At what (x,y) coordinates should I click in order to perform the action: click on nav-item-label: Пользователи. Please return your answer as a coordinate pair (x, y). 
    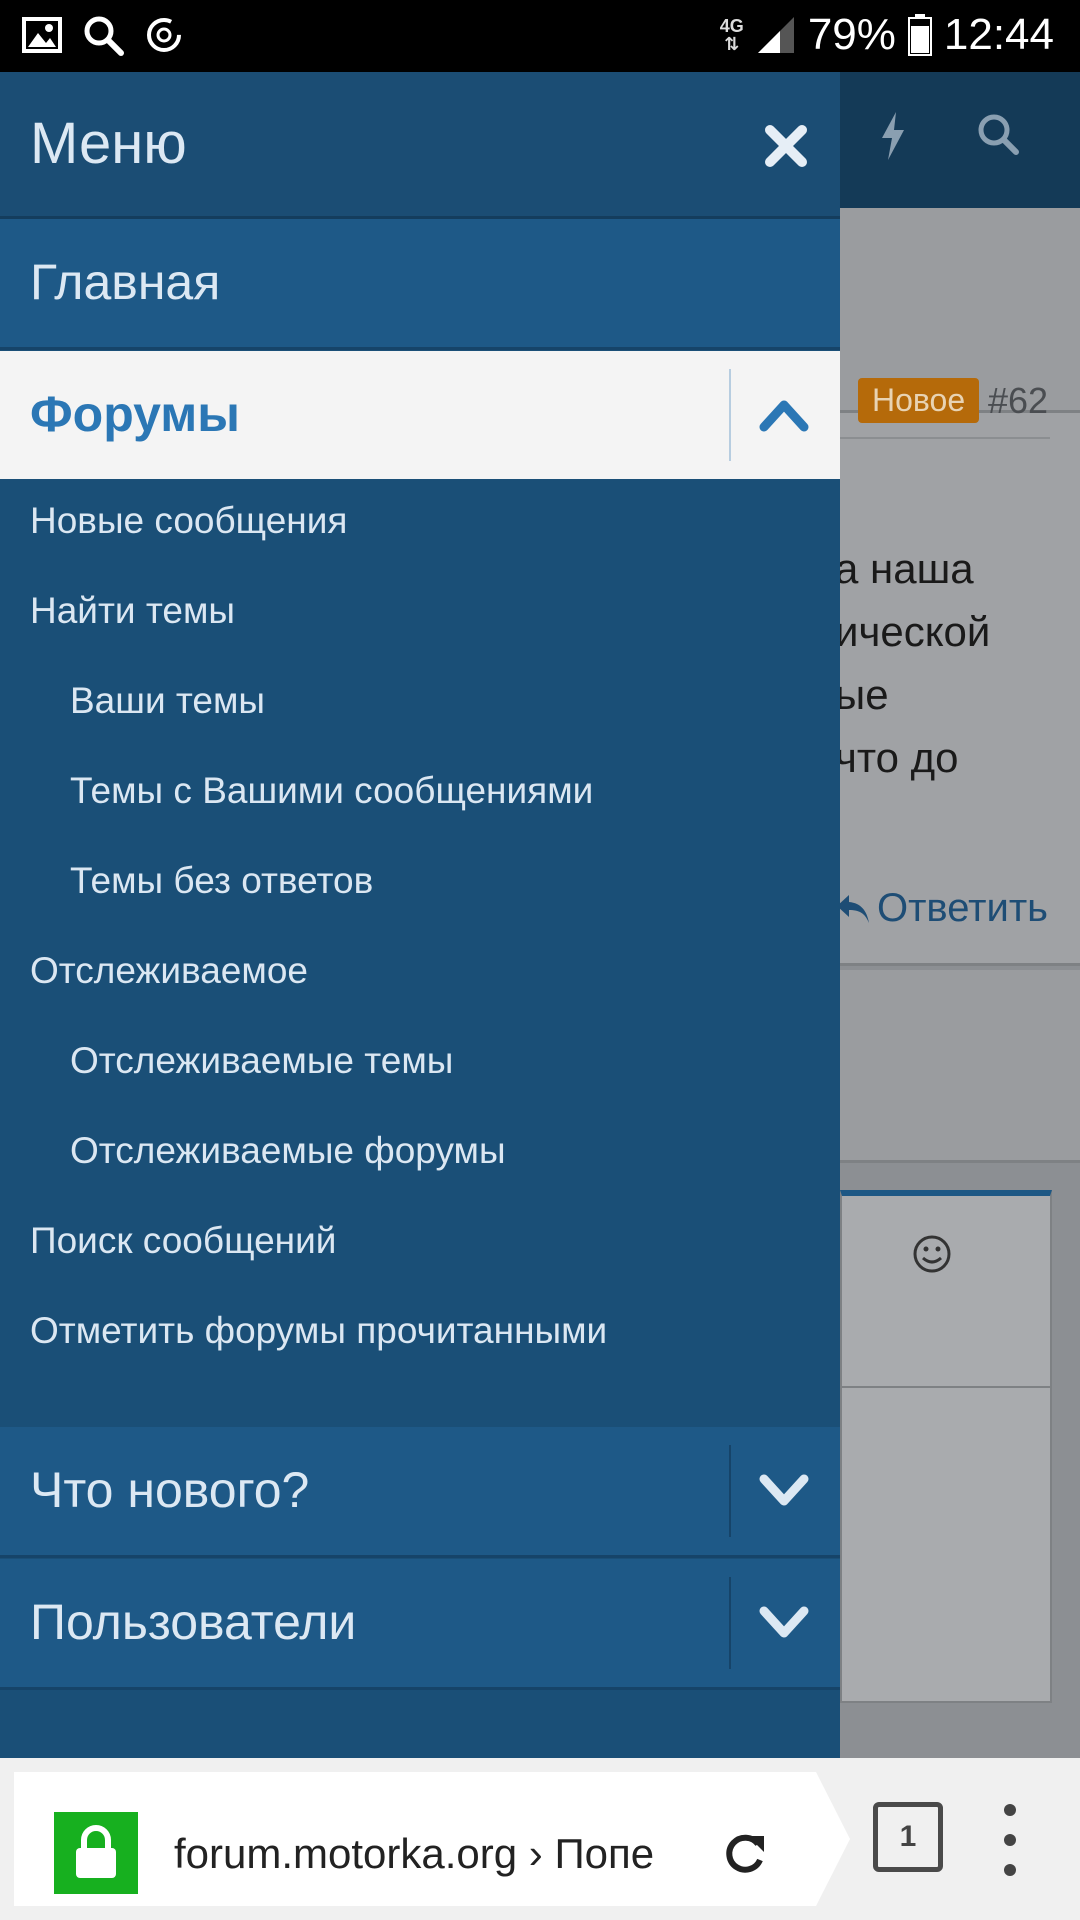
    Looking at the image, I should click on (193, 1622).